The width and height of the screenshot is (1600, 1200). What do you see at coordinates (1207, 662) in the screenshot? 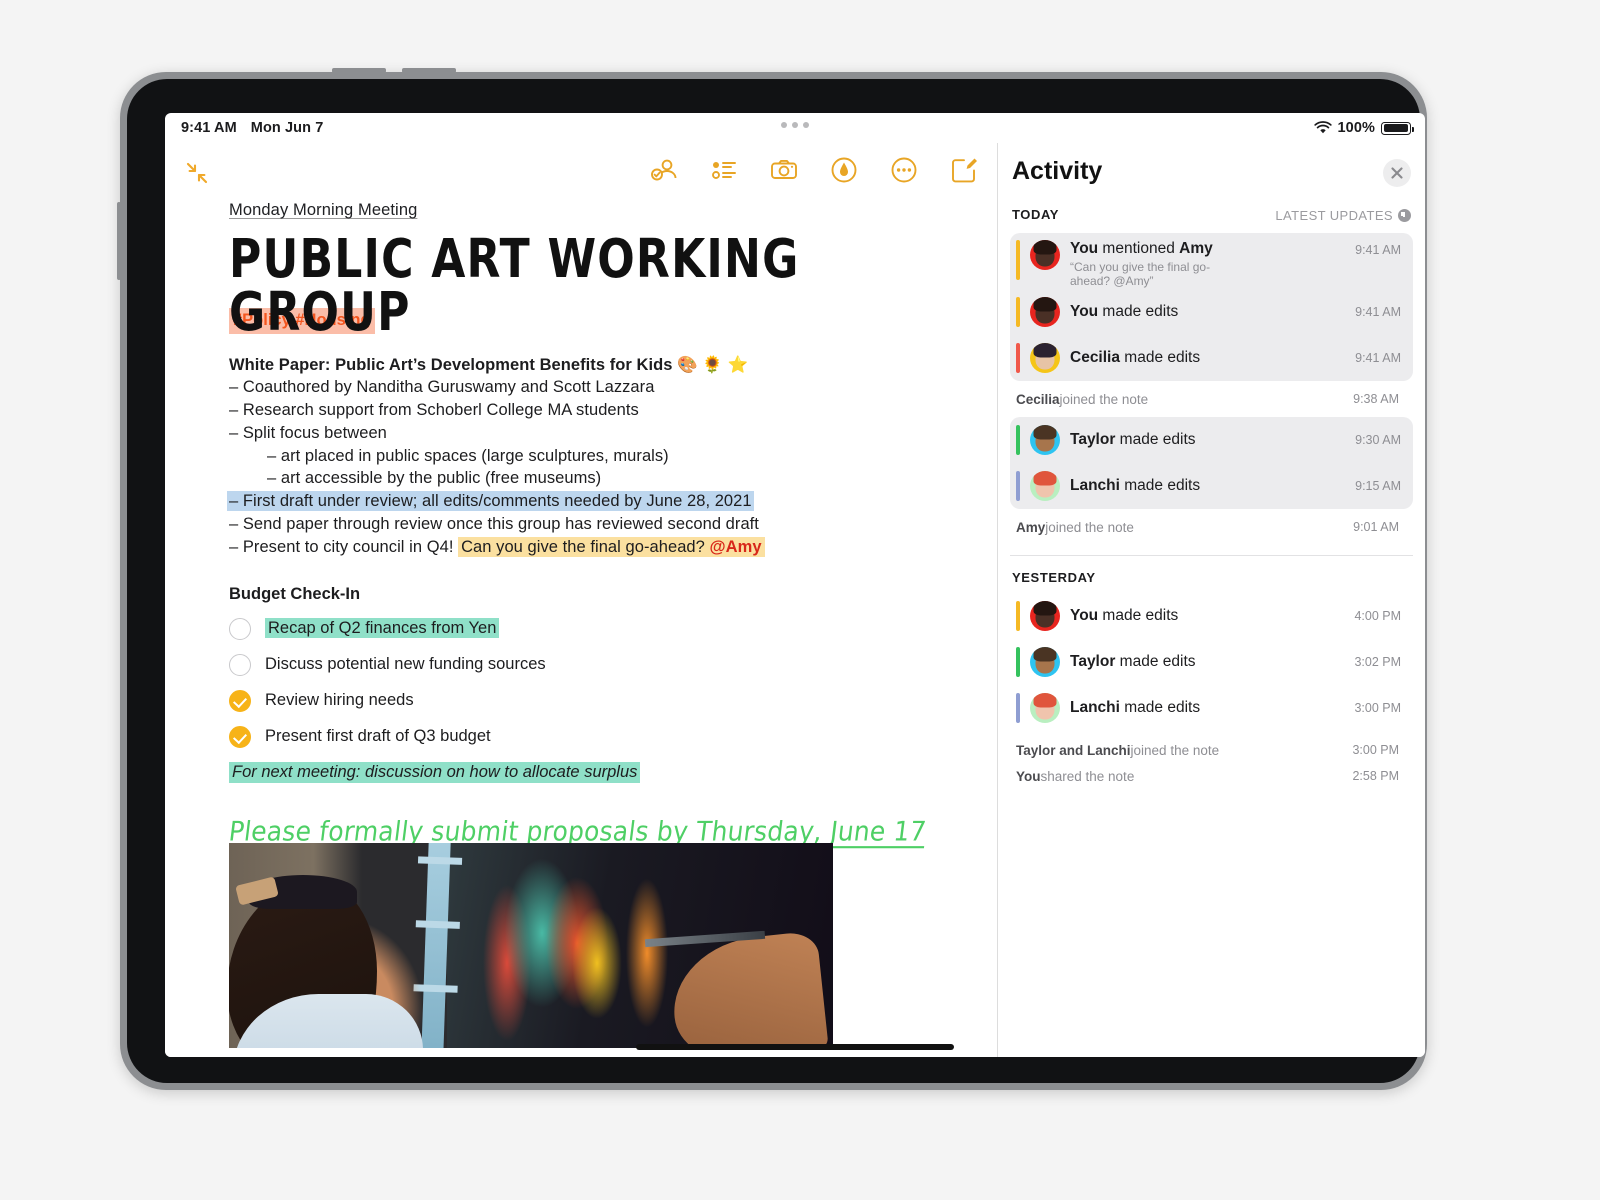
I see `activity-text: Taylor made edits` at bounding box center [1207, 662].